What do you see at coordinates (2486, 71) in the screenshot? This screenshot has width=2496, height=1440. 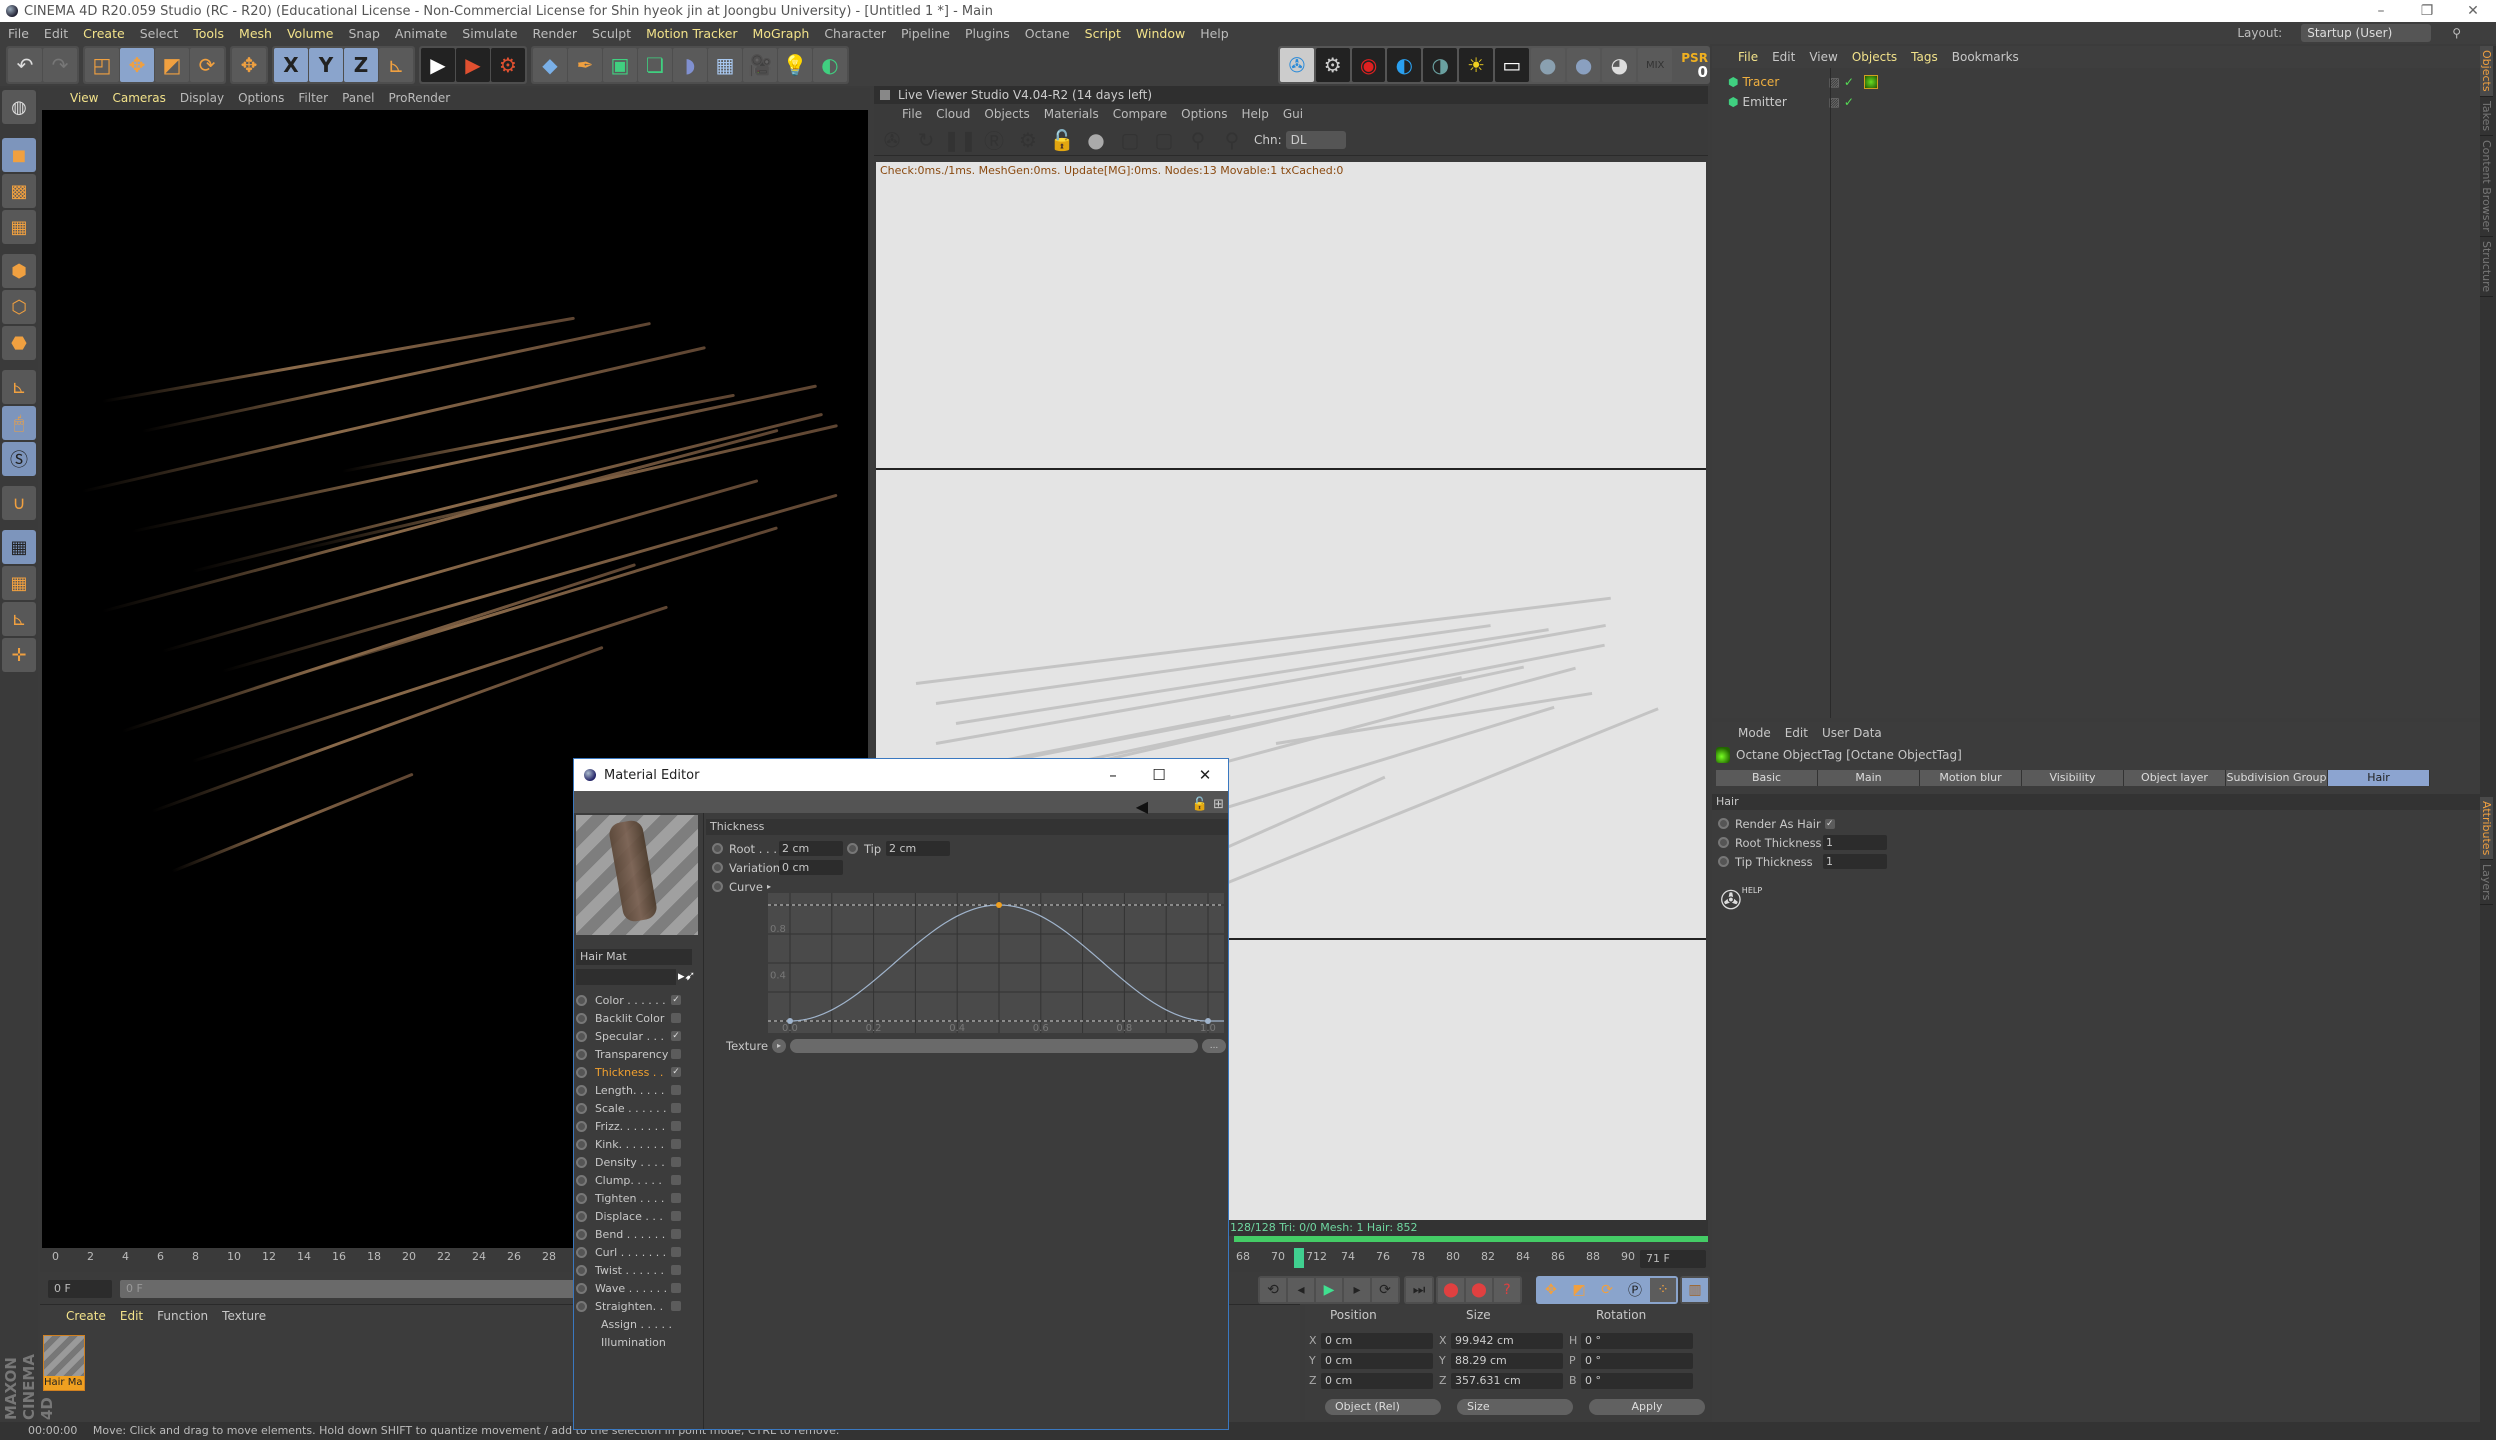 I see `side-tab-objects: Objects` at bounding box center [2486, 71].